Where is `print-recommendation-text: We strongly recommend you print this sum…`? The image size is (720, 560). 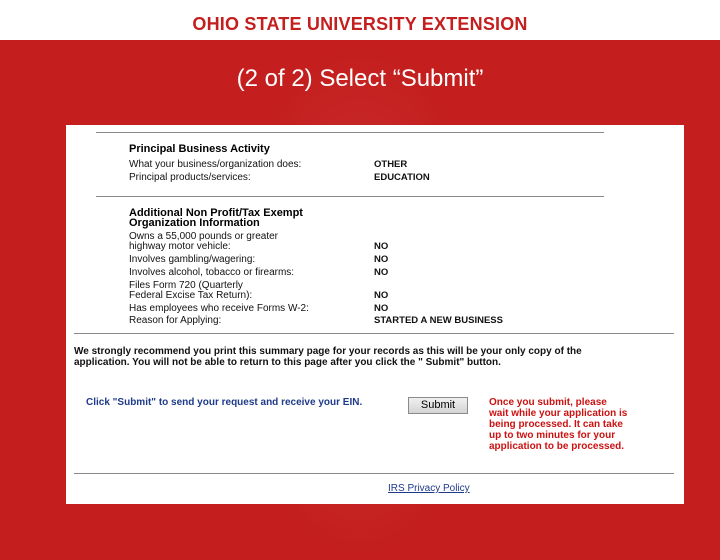
print-recommendation-text: We strongly recommend you print this sum… is located at coordinates (328, 357).